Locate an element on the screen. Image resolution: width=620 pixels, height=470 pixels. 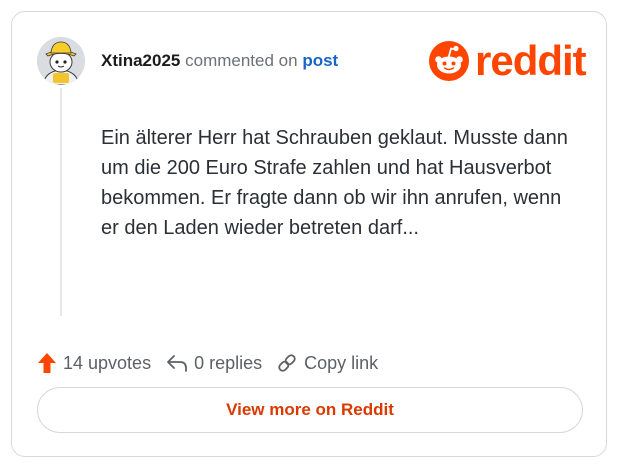
post-link: post is located at coordinates (320, 60).